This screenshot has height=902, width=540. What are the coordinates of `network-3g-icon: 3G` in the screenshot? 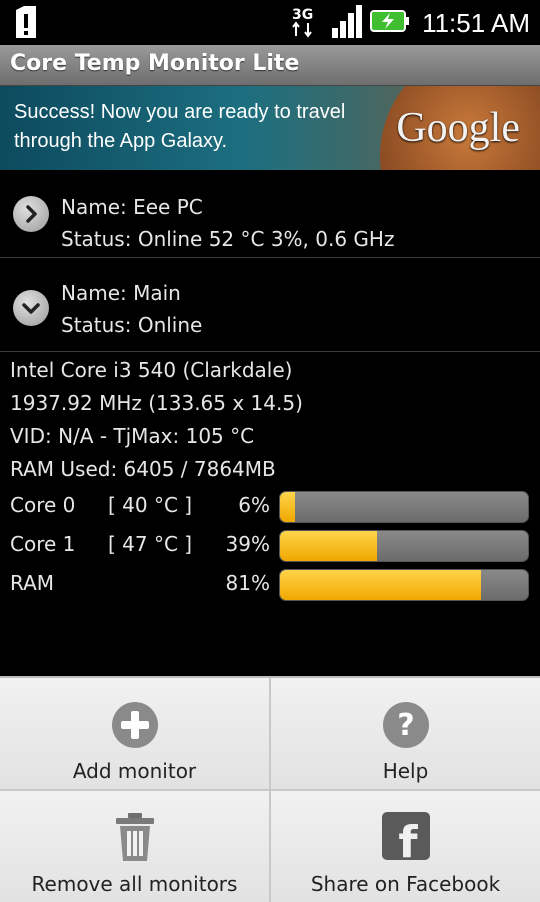 It's located at (307, 23).